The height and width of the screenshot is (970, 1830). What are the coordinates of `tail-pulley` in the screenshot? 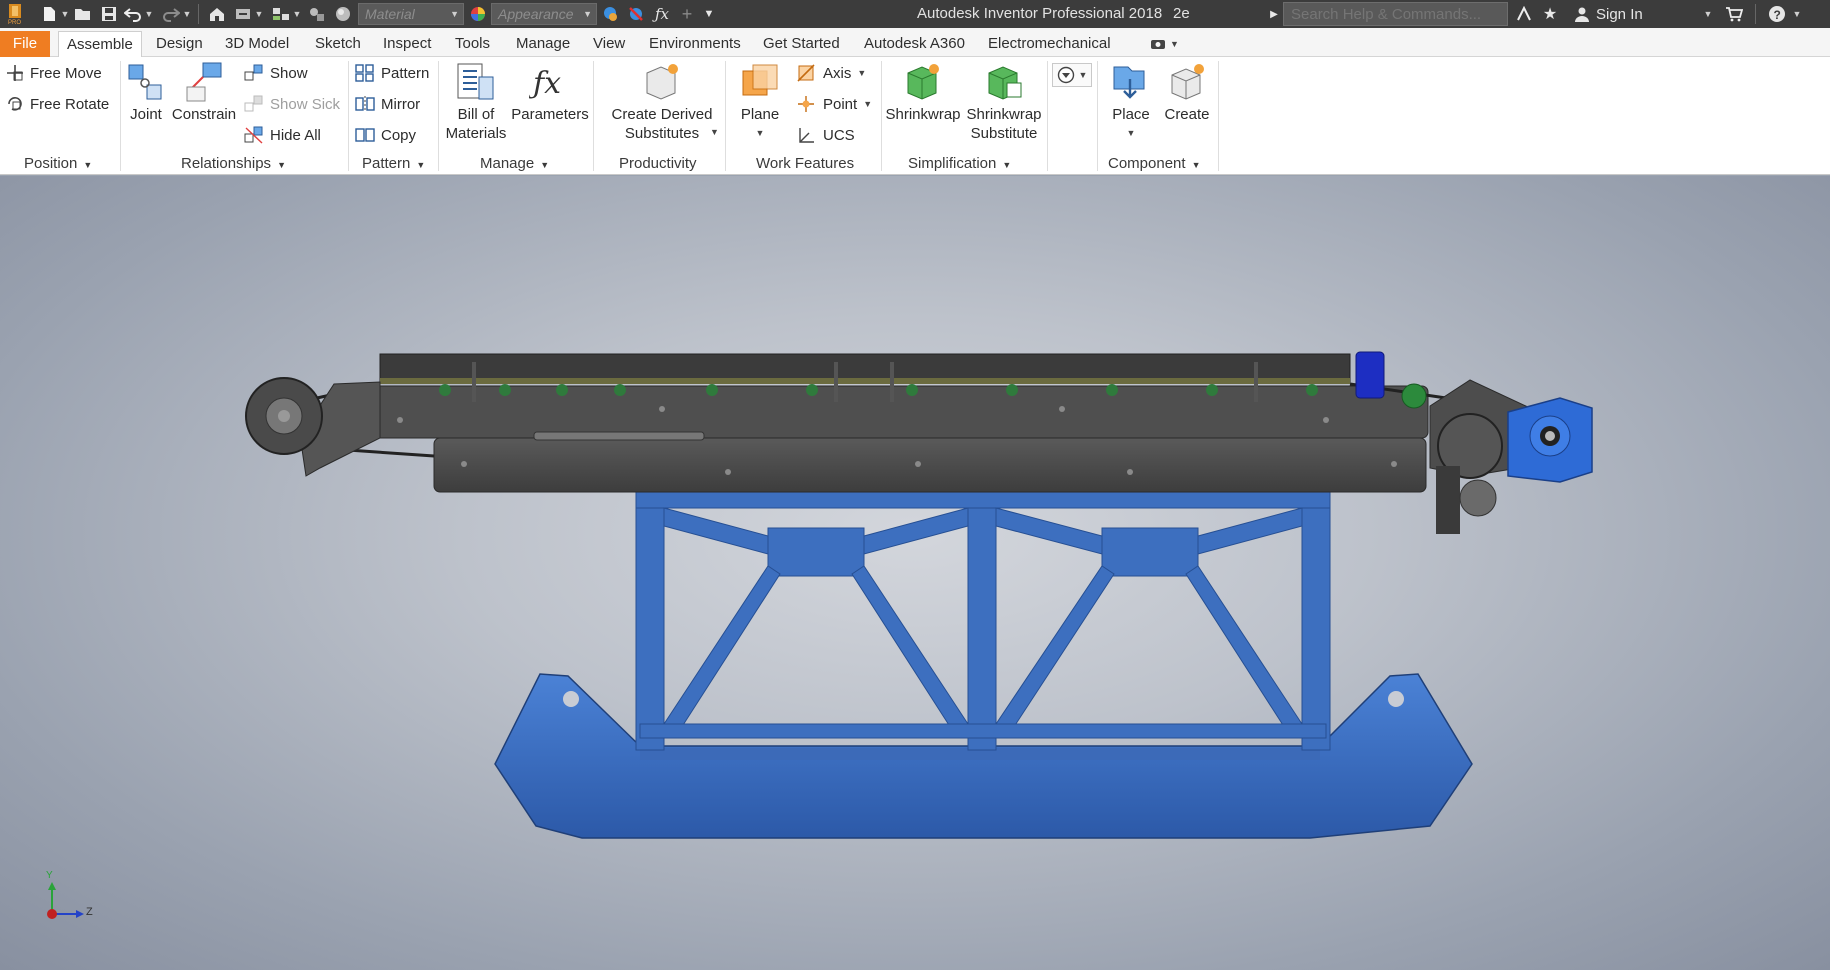 It's located at (313, 427).